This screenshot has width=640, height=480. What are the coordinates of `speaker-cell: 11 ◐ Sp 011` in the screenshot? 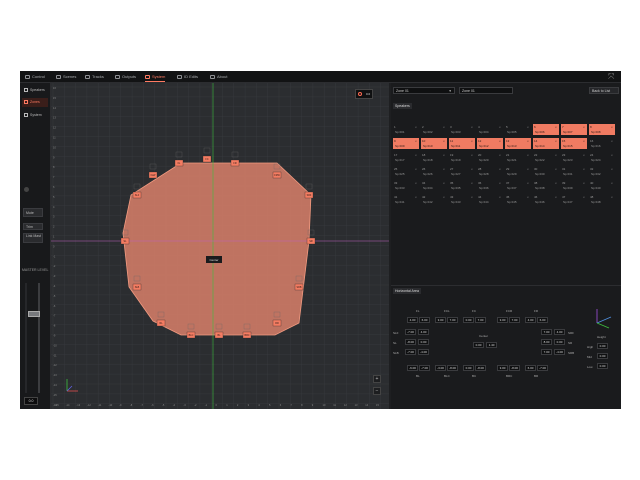 It's located at (462, 143).